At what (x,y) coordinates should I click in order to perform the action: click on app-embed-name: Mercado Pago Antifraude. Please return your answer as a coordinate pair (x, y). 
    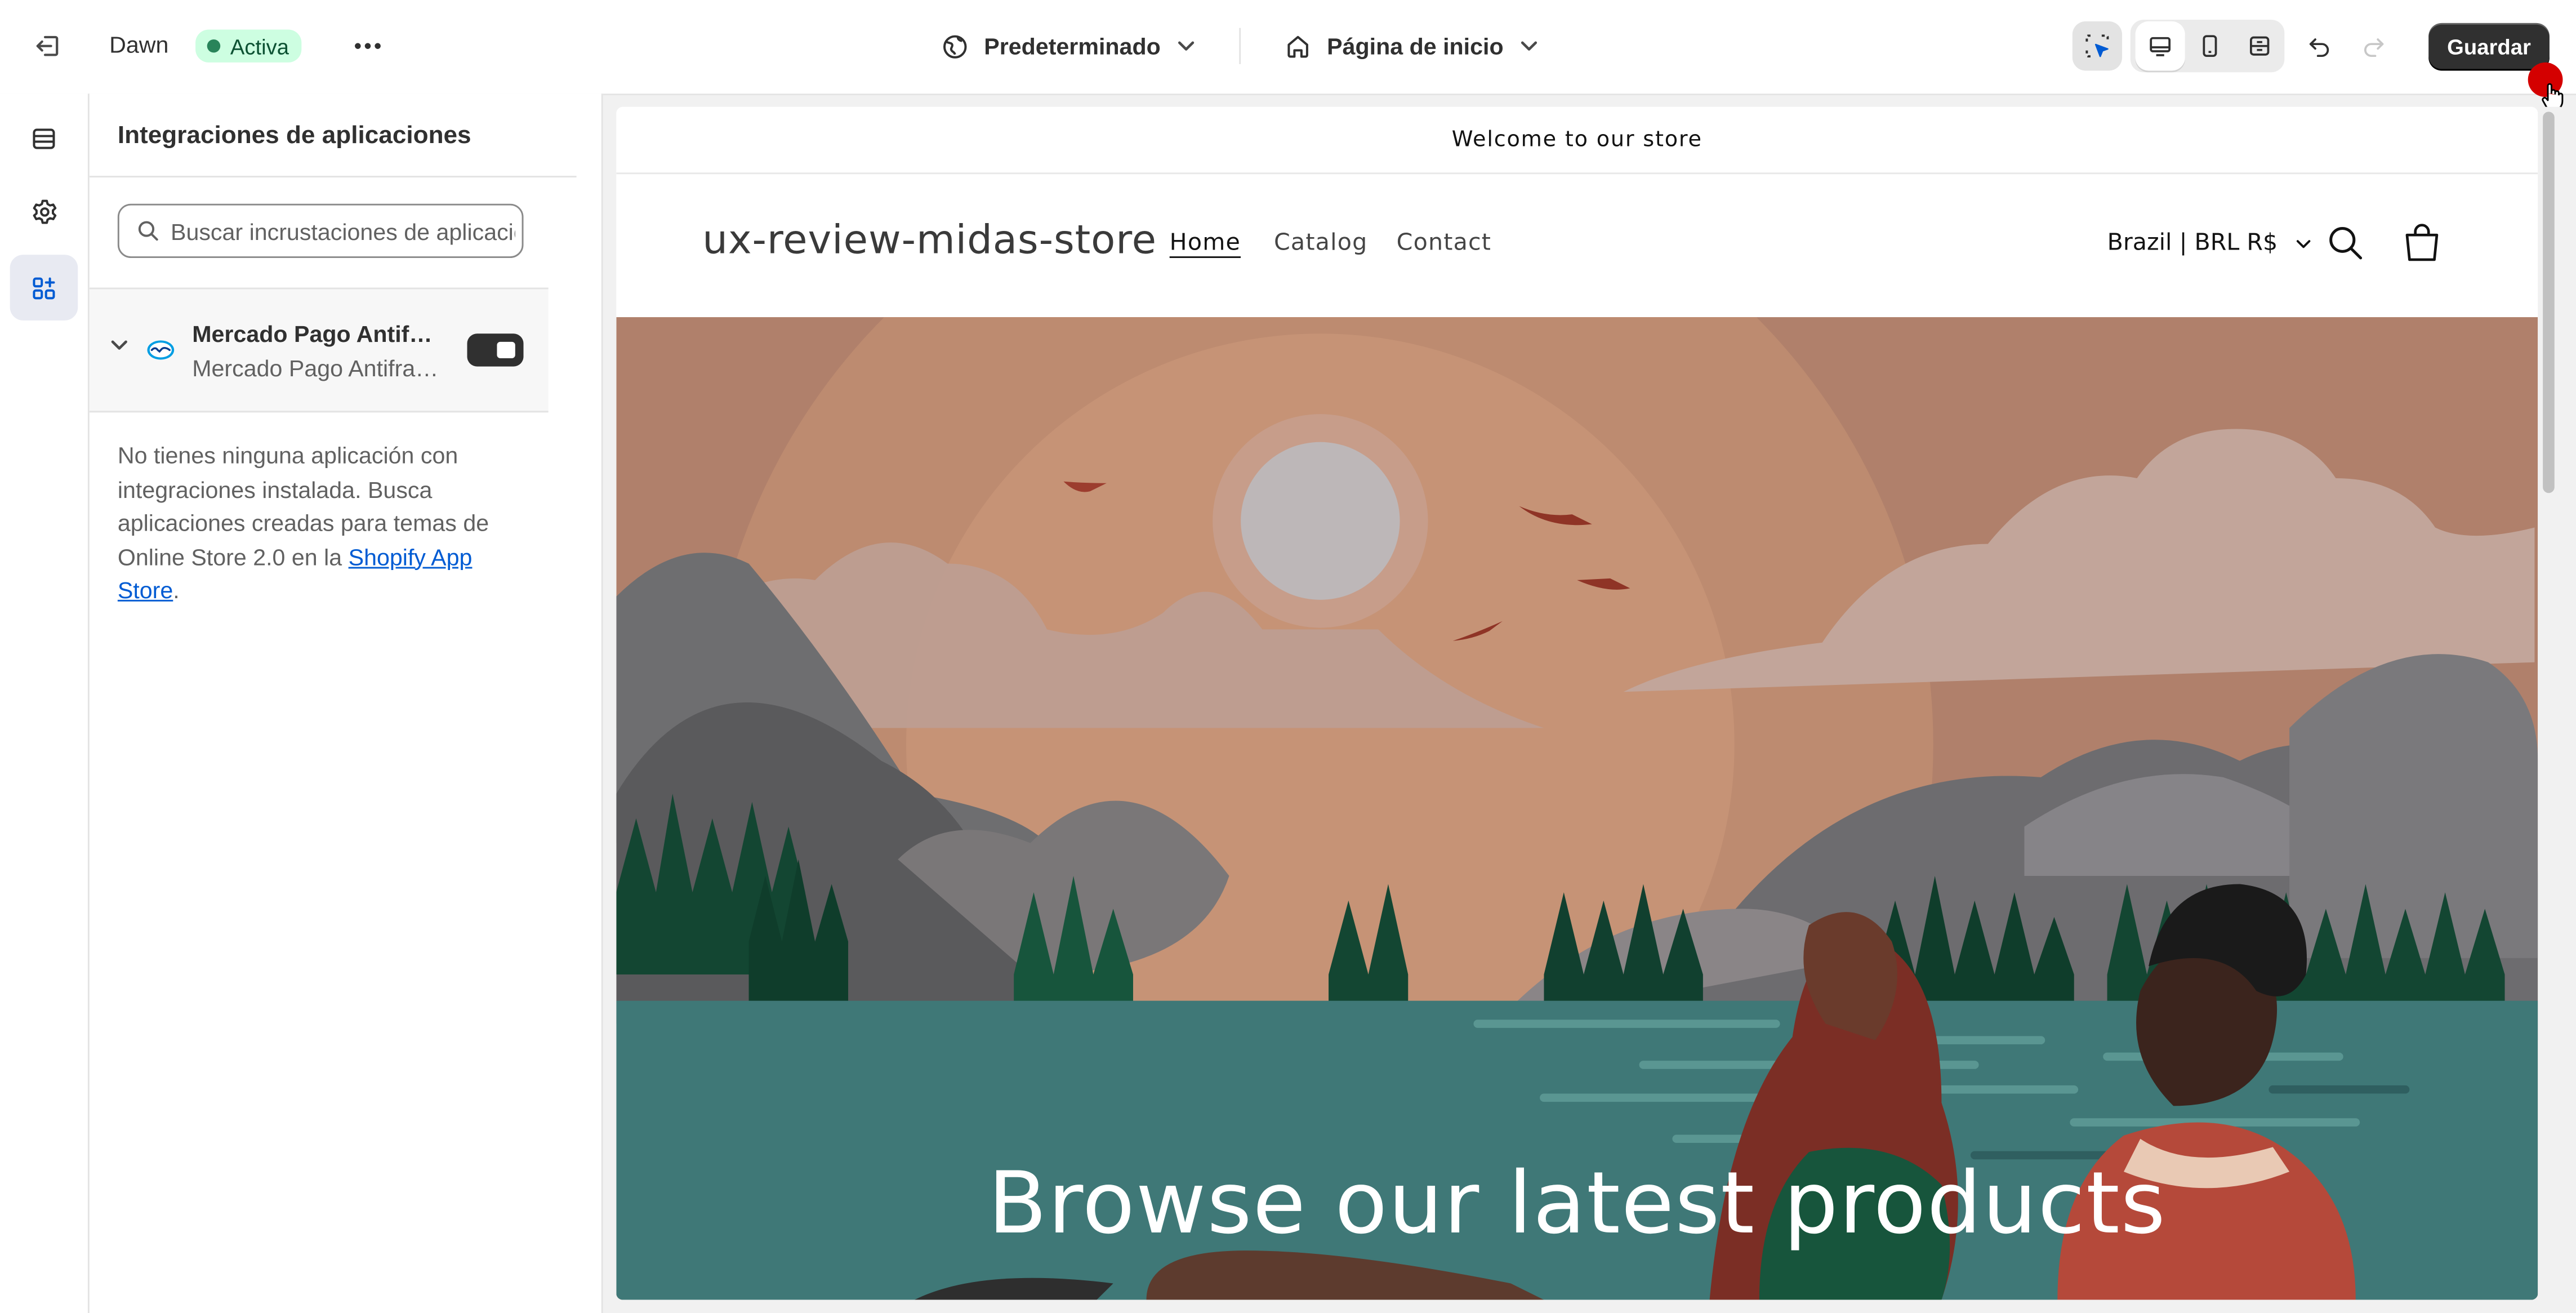
    Looking at the image, I should click on (316, 334).